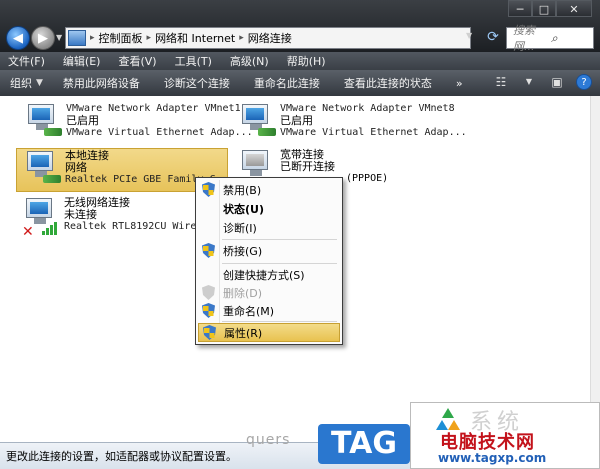 The image size is (600, 469). What do you see at coordinates (77, 38) in the screenshot?
I see `control-panel-icon` at bounding box center [77, 38].